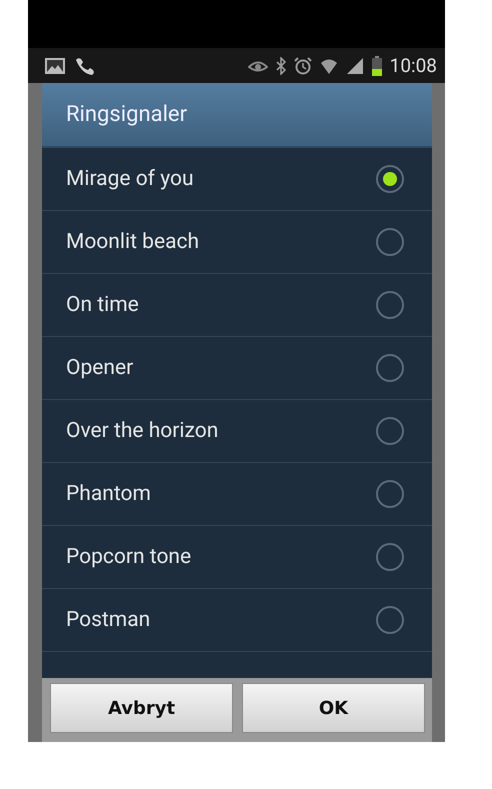 This screenshot has width=492, height=789. What do you see at coordinates (237, 368) in the screenshot?
I see `ringtone-option: Opener` at bounding box center [237, 368].